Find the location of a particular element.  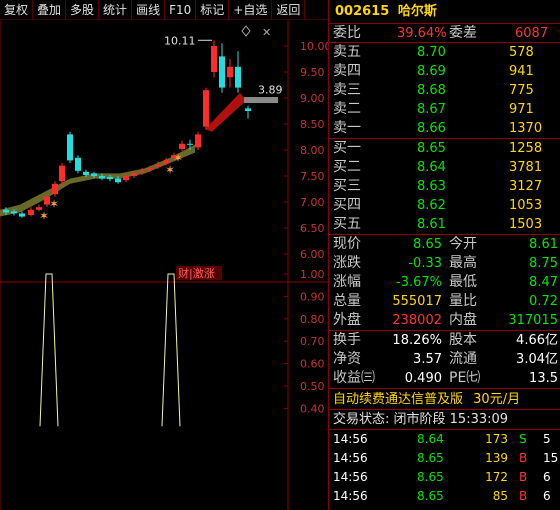

back-button: 返回 is located at coordinates (289, 10).